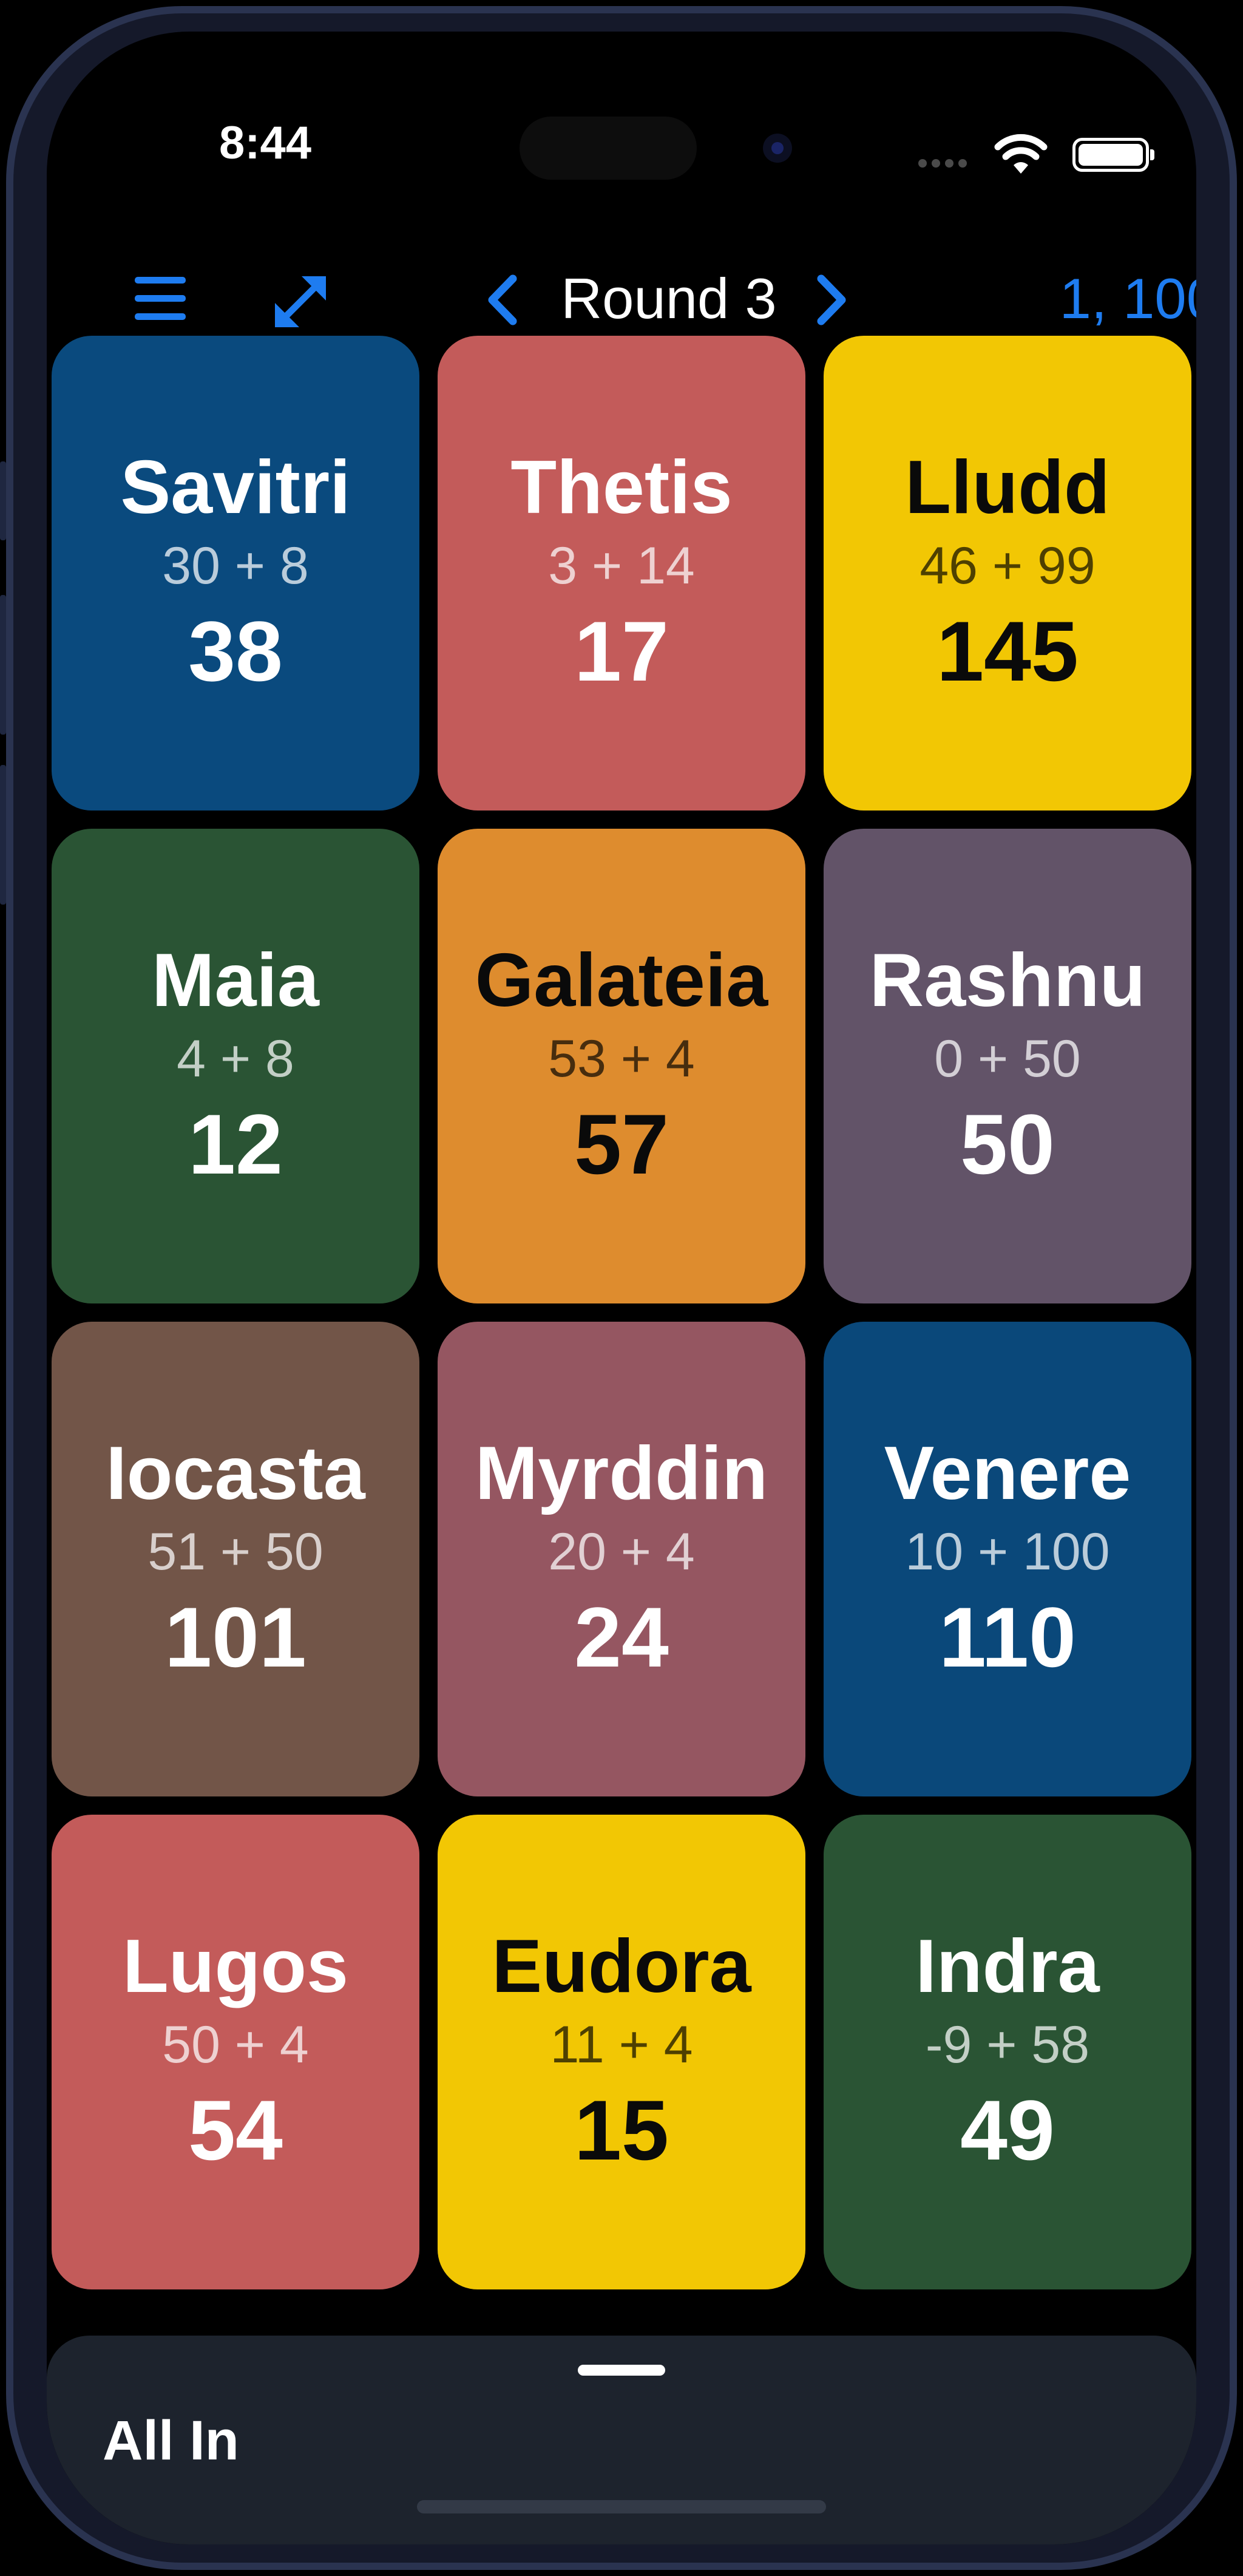  What do you see at coordinates (235, 1966) in the screenshot?
I see `player-name: Lugos` at bounding box center [235, 1966].